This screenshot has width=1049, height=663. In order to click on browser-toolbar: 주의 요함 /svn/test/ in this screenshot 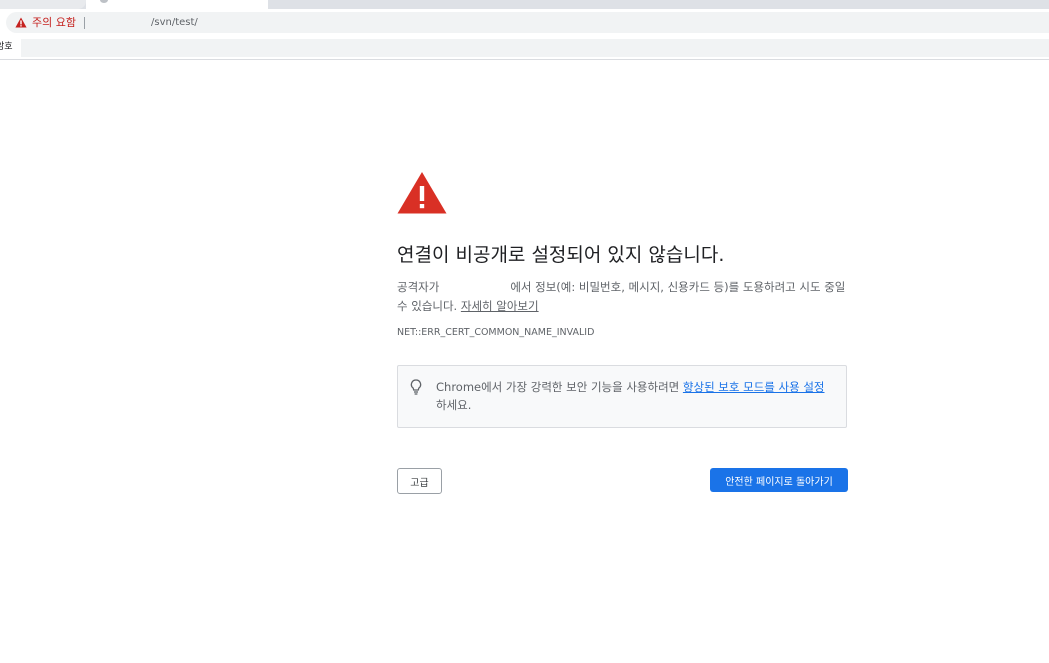, I will do `click(524, 22)`.